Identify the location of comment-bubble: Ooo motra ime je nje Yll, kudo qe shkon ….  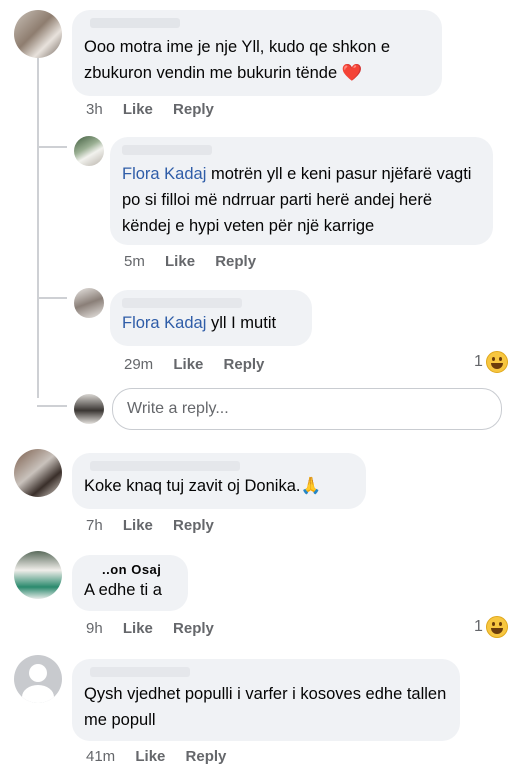
(257, 53).